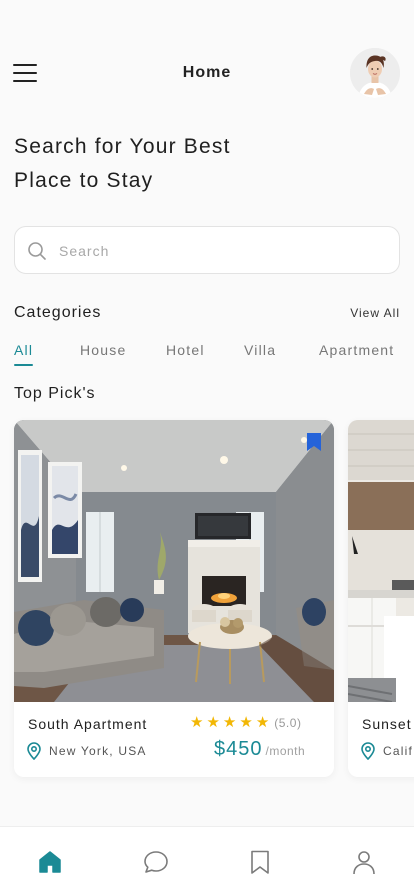 The image size is (414, 896). I want to click on tab-house: House, so click(103, 350).